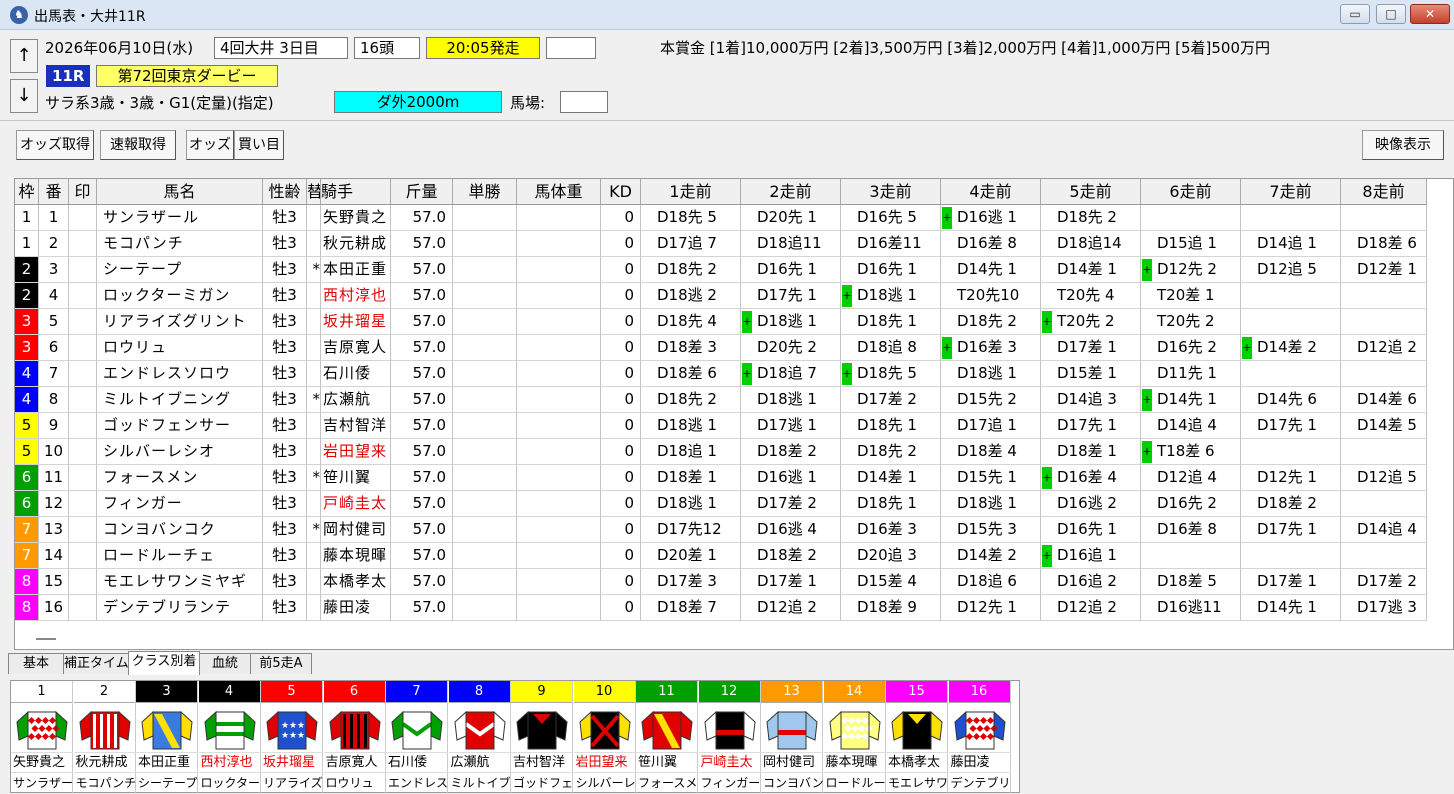  What do you see at coordinates (1403, 145) in the screenshot?
I see `video-button: 映像表示` at bounding box center [1403, 145].